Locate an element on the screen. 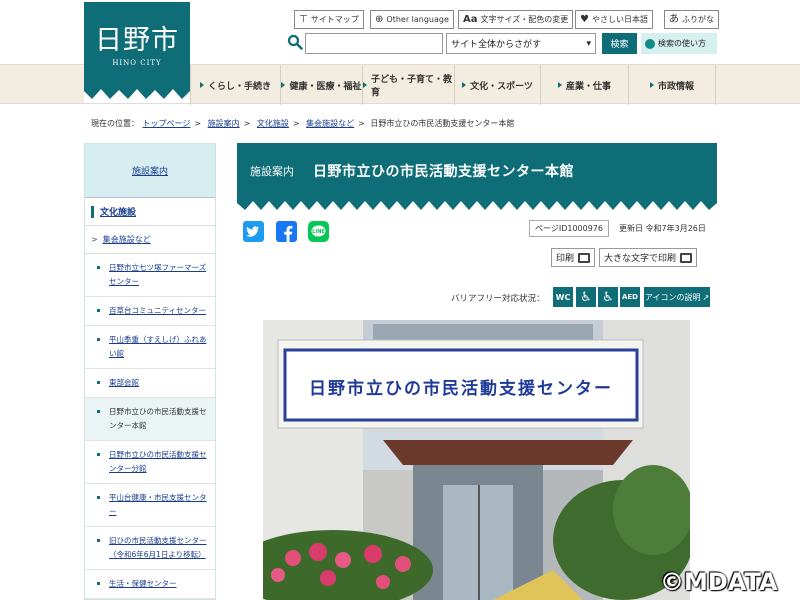 The image size is (800, 600). wheelchair-icon: ♿ is located at coordinates (586, 297).